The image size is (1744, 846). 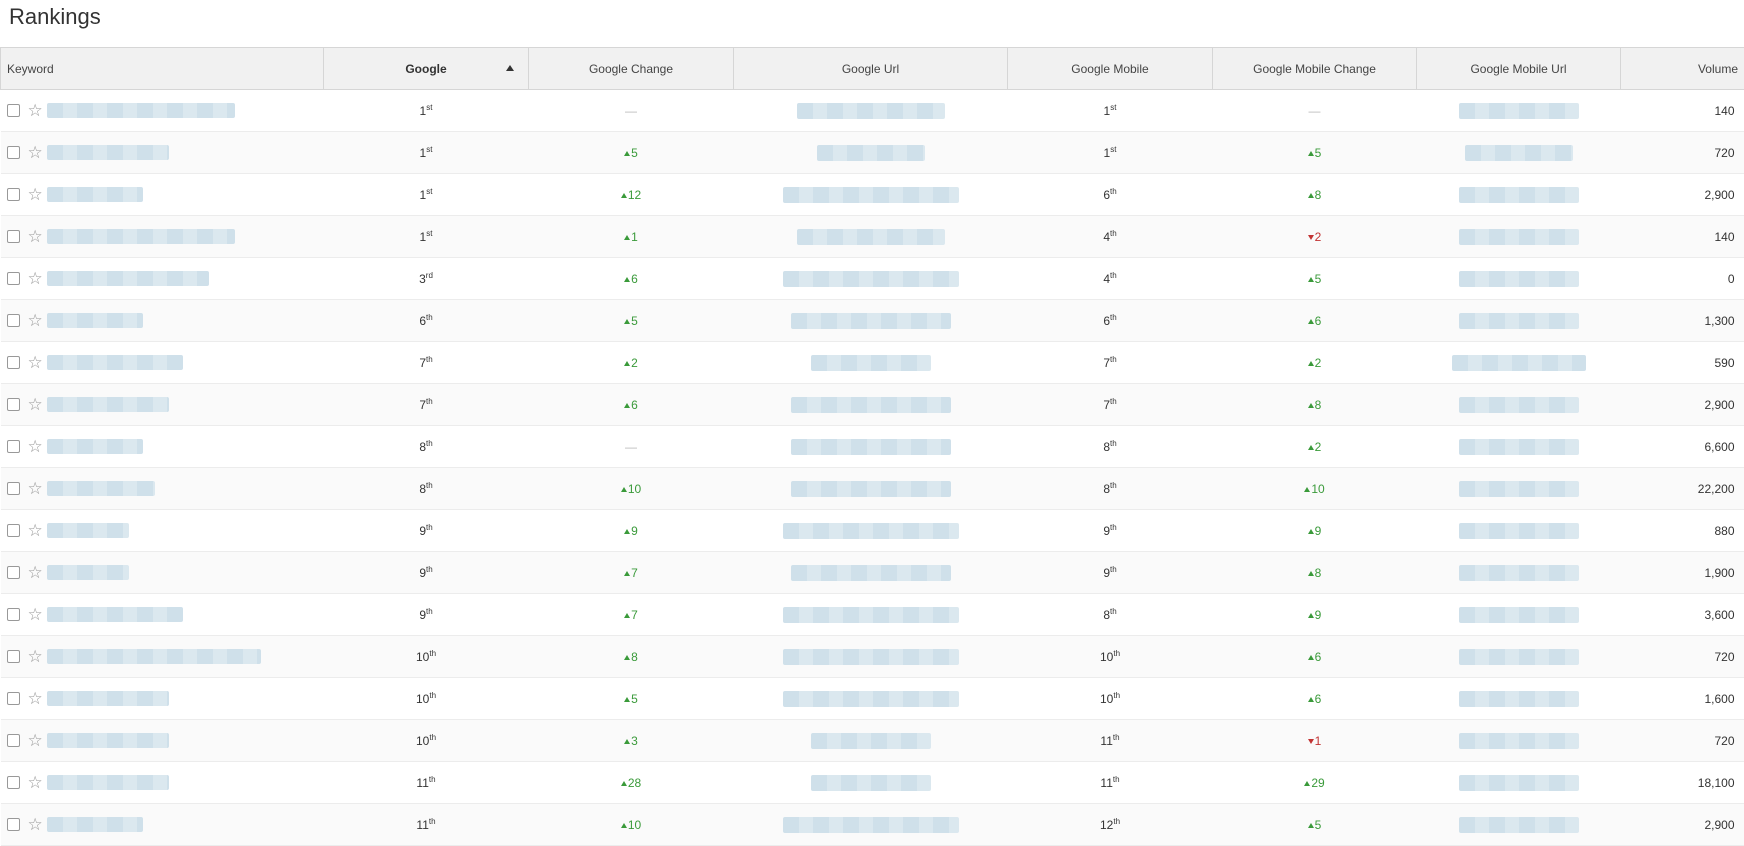 What do you see at coordinates (1106, 615) in the screenshot?
I see `google-mobile-rank: 8` at bounding box center [1106, 615].